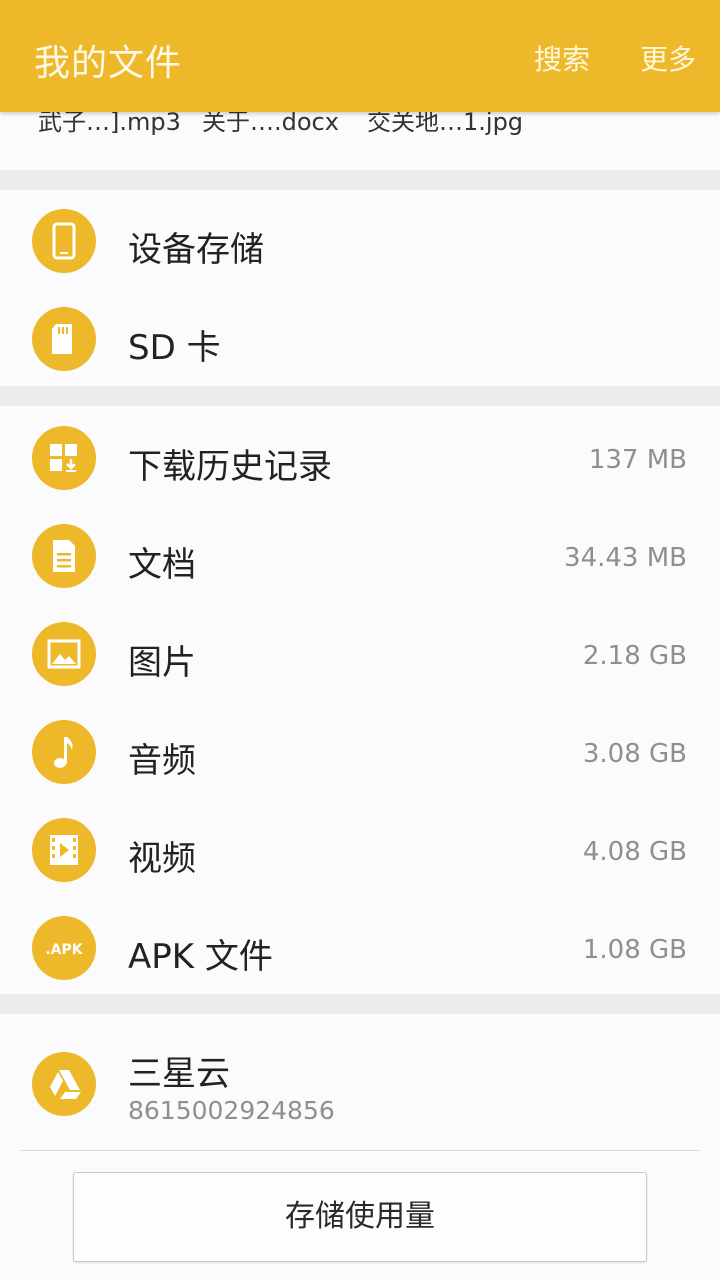  Describe the element at coordinates (64, 458) in the screenshot. I see `download-history-icon` at that location.